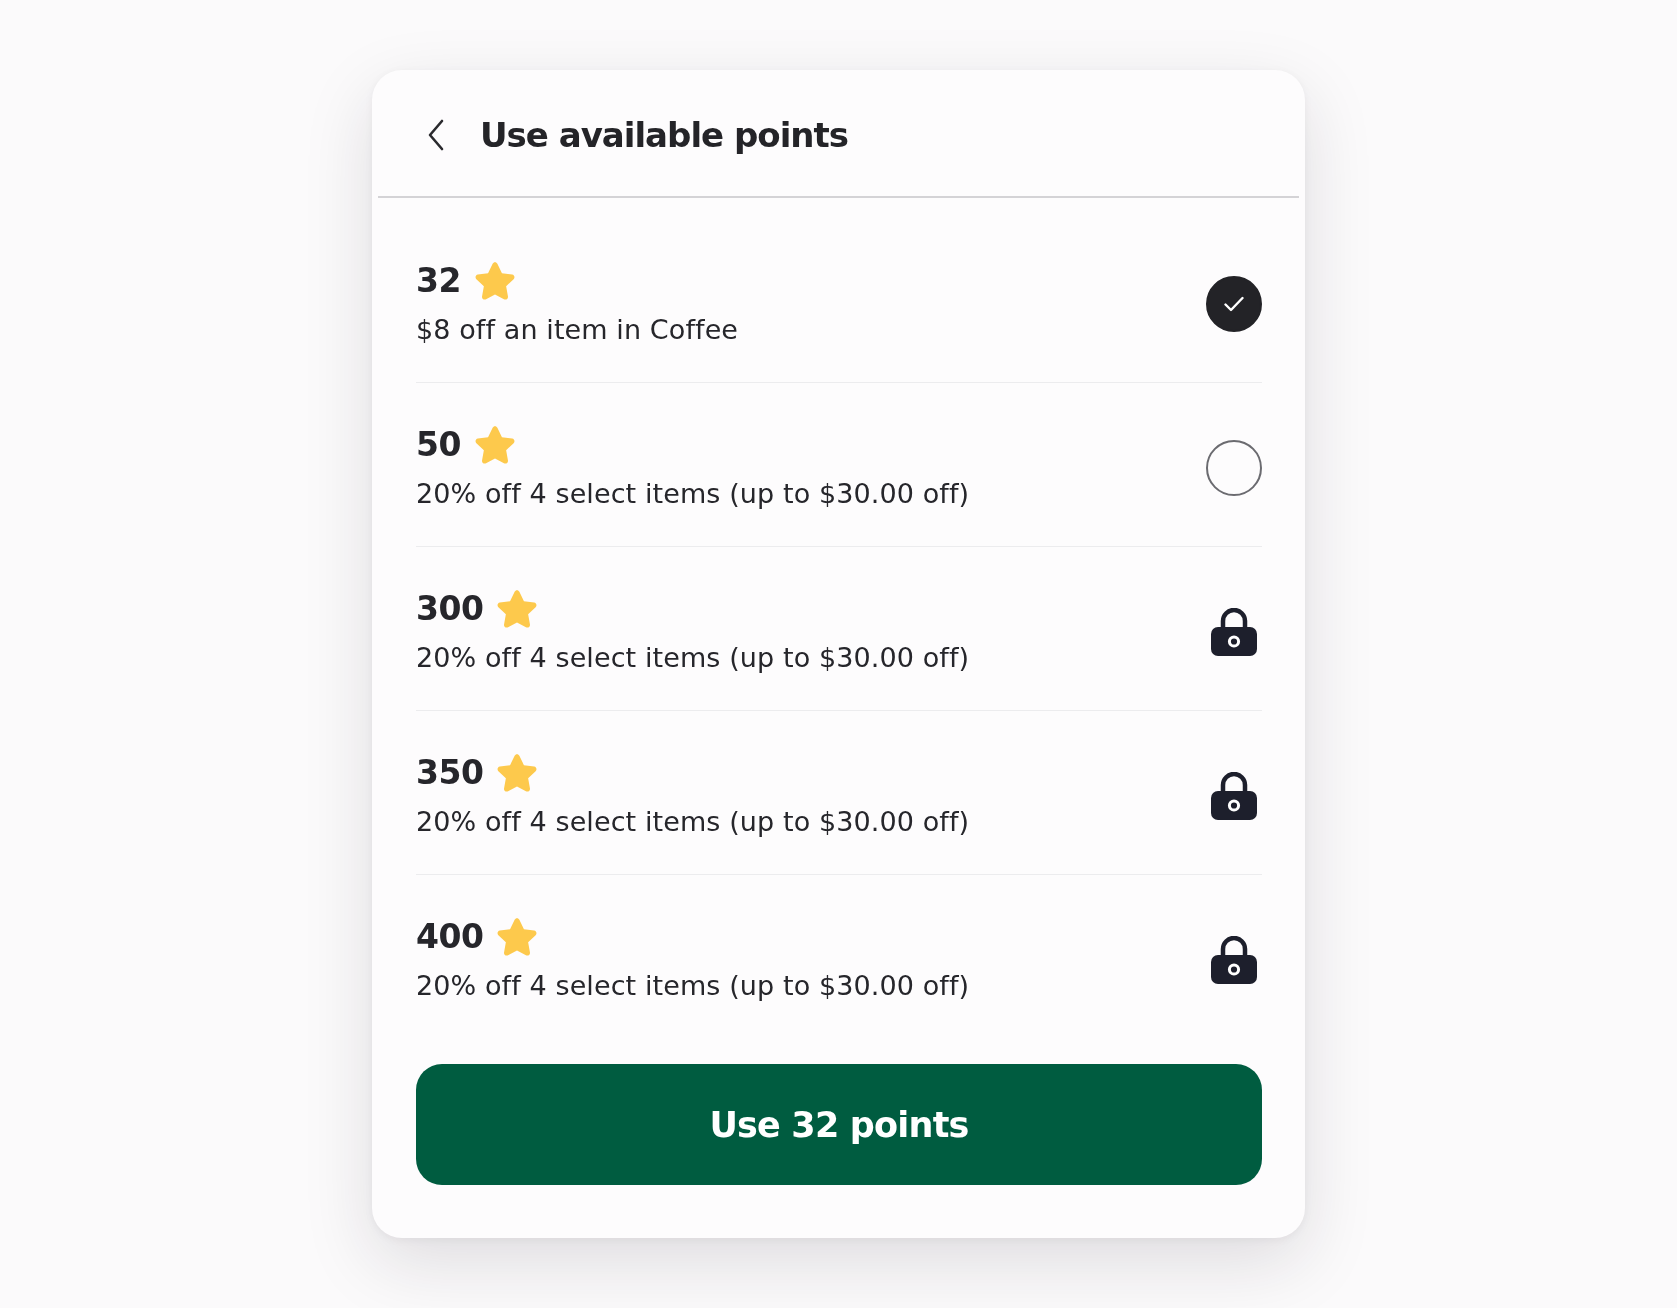 This screenshot has height=1308, width=1677. Describe the element at coordinates (577, 330) in the screenshot. I see `reward-description: $8 off an item in Coffee` at that location.